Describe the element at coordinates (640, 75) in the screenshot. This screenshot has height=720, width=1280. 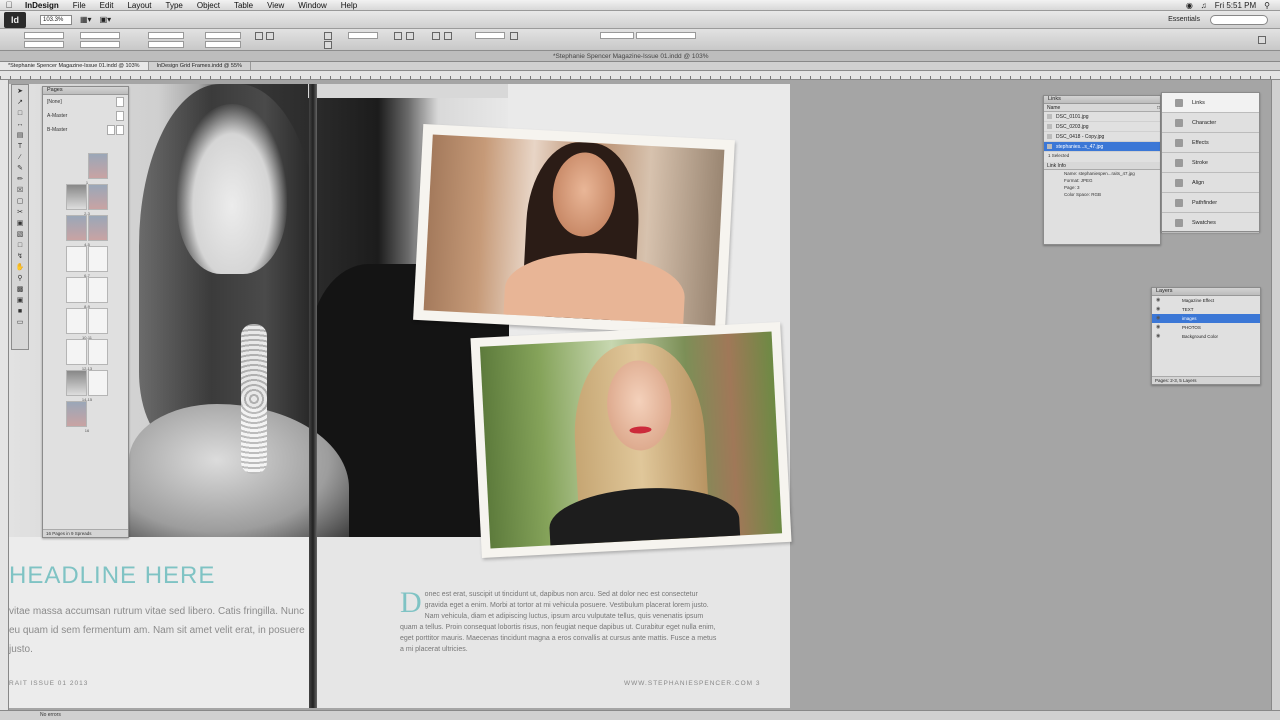
I see `horizontal-ruler` at that location.